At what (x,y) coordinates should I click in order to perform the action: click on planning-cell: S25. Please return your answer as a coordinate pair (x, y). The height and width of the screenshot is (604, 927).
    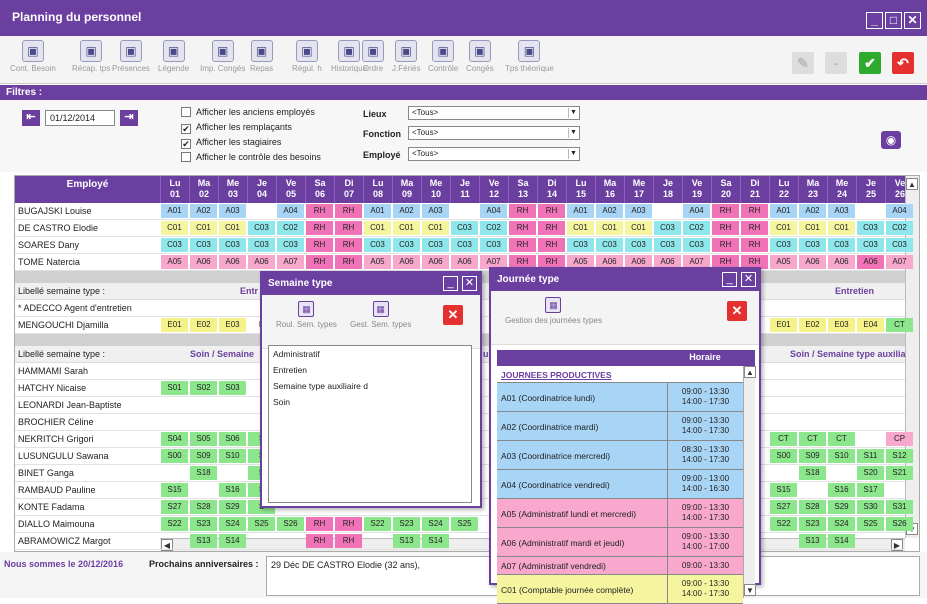
    Looking at the image, I should click on (870, 524).